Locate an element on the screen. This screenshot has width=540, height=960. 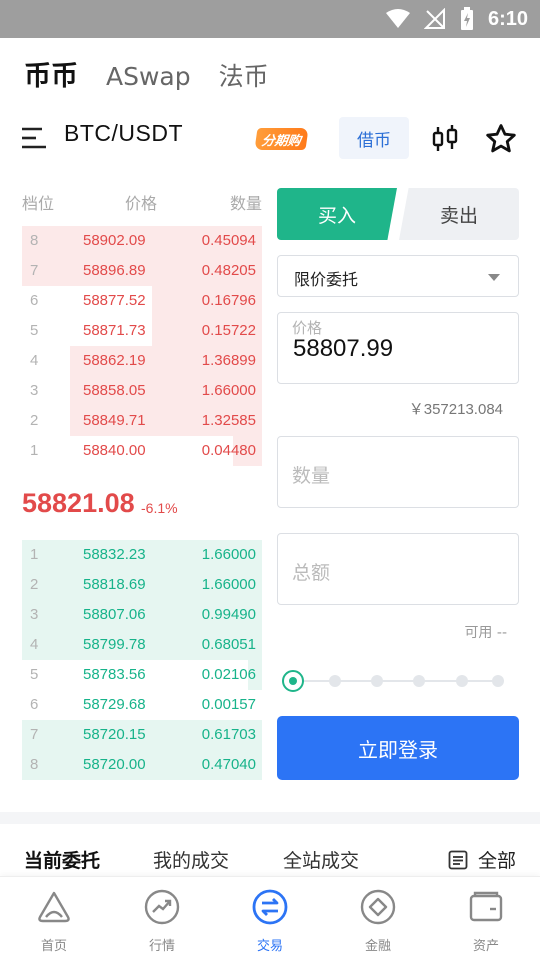
ask-qty: 0.16796 is located at coordinates (228, 300).